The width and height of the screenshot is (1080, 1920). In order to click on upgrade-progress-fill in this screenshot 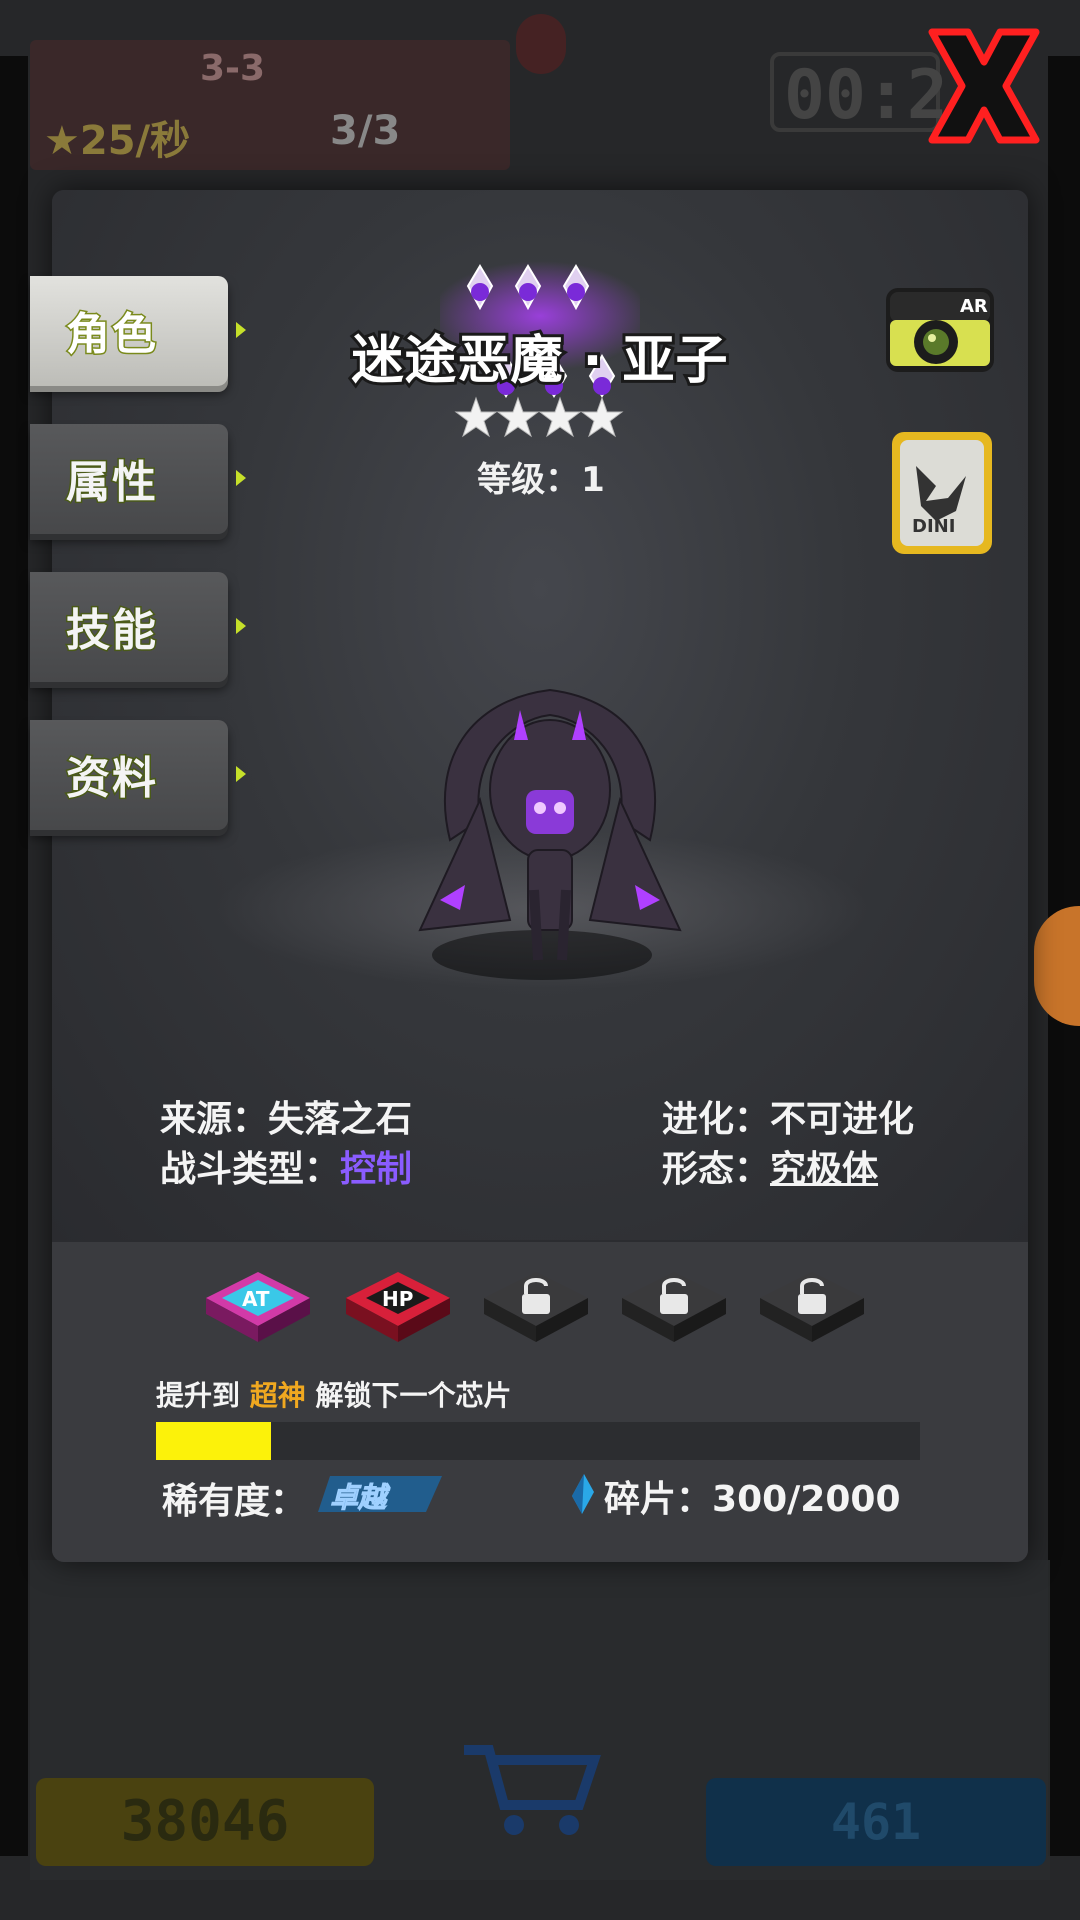, I will do `click(213, 1441)`.